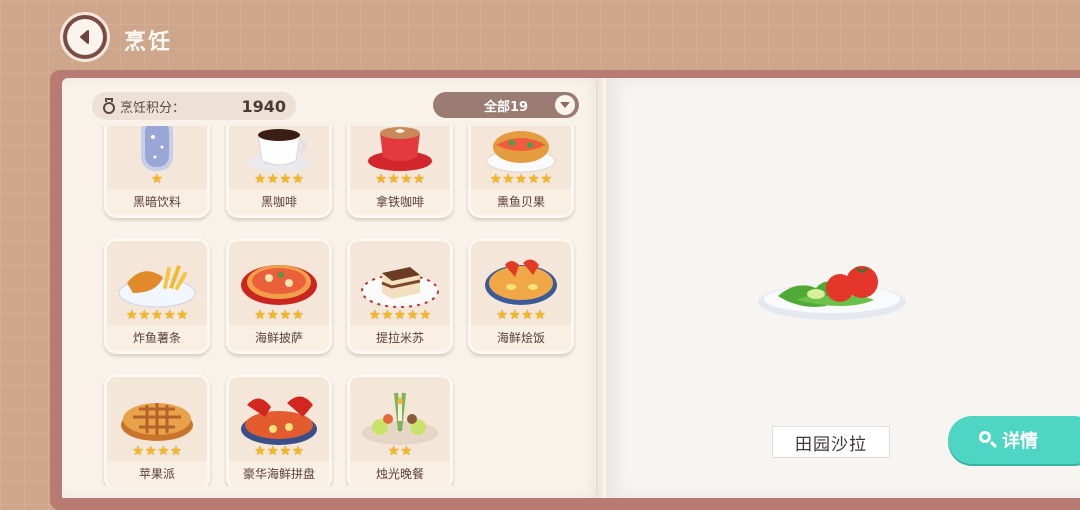  I want to click on score-value: 1940, so click(263, 106).